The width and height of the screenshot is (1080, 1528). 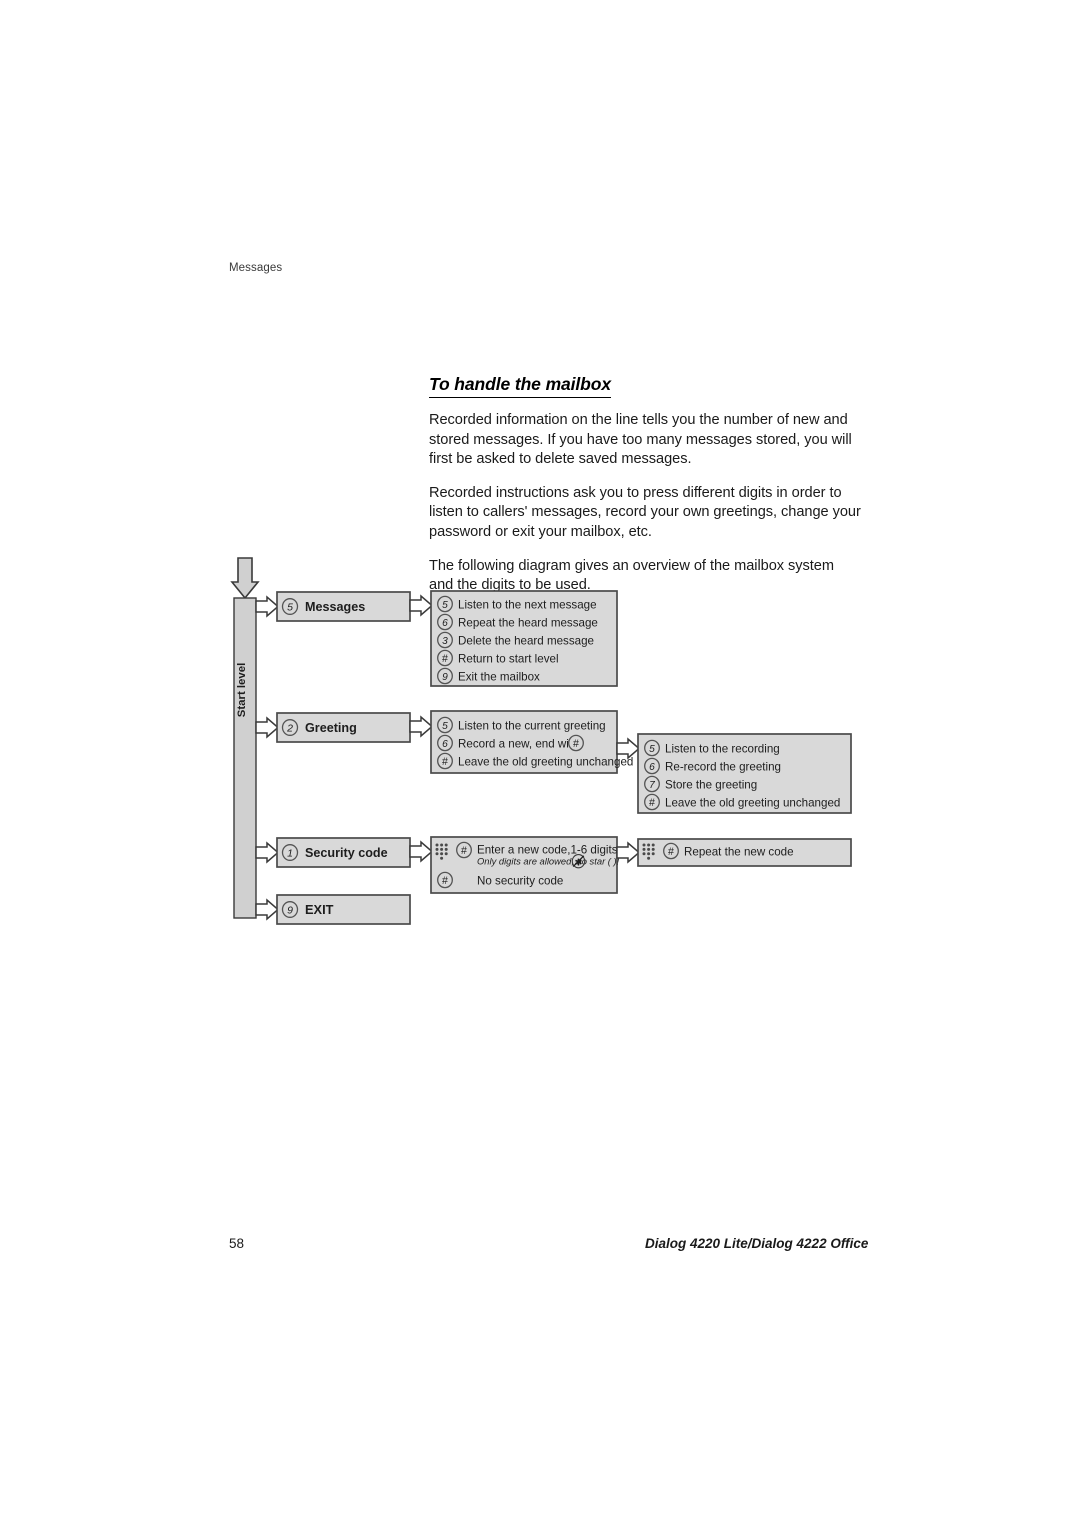 What do you see at coordinates (237, 1243) in the screenshot?
I see `page-number: 58` at bounding box center [237, 1243].